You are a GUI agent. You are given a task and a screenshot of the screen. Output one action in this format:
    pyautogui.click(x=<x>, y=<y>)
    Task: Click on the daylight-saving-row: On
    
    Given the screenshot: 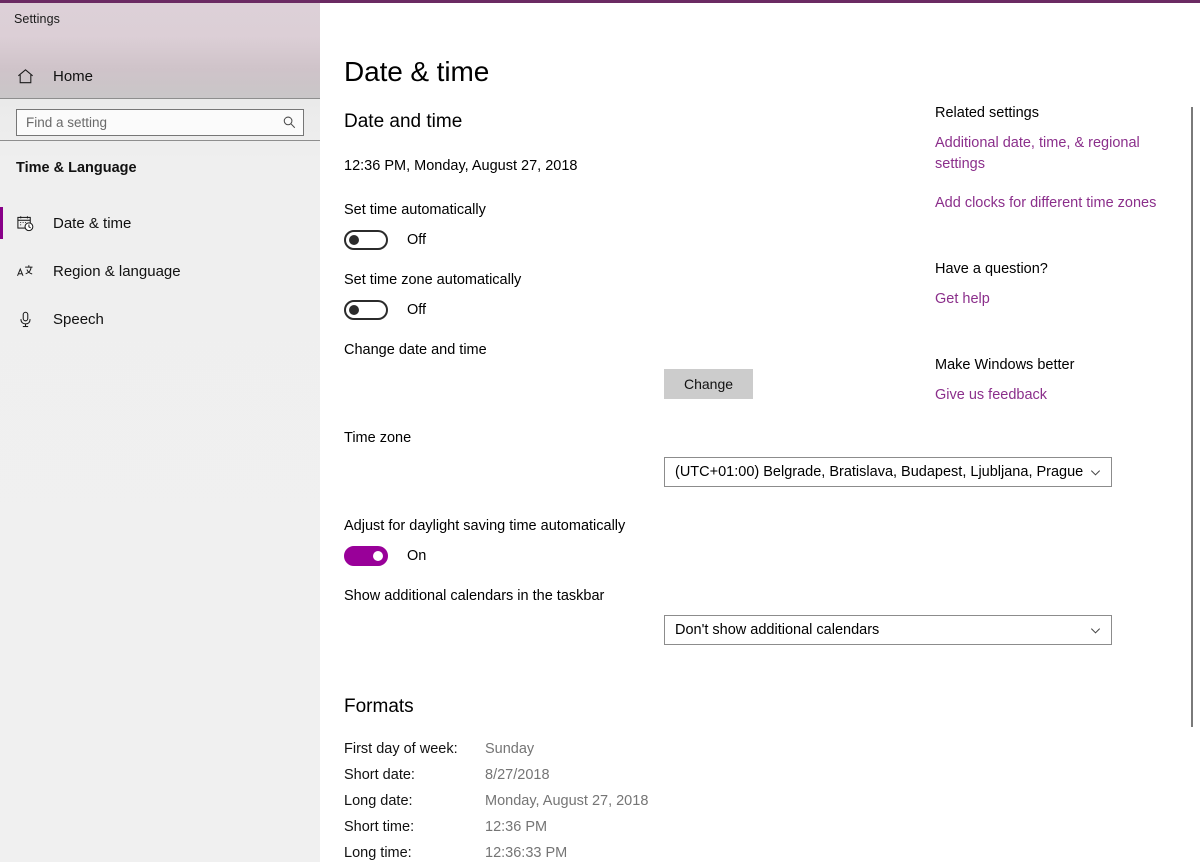 What is the action you would take?
    pyautogui.click(x=385, y=556)
    